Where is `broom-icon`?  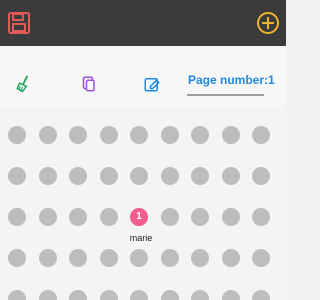 broom-icon is located at coordinates (24, 84).